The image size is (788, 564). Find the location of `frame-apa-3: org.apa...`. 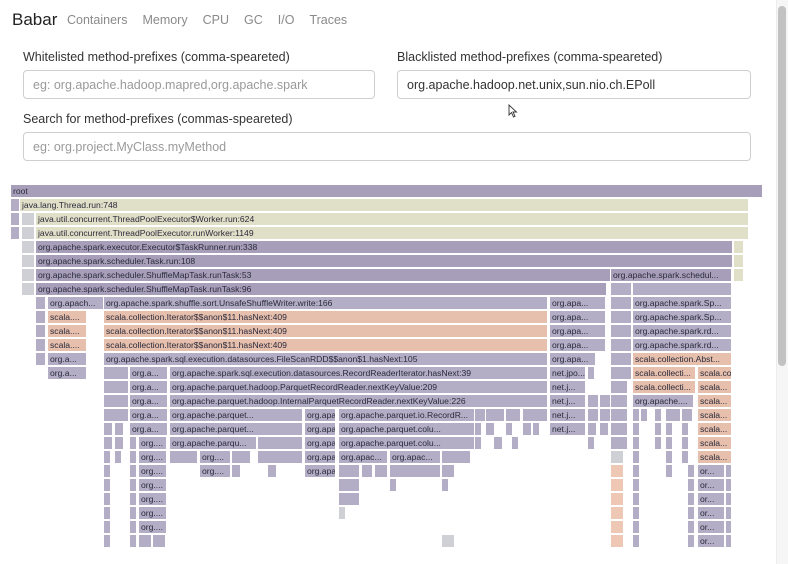

frame-apa-3: org.apa... is located at coordinates (577, 331).